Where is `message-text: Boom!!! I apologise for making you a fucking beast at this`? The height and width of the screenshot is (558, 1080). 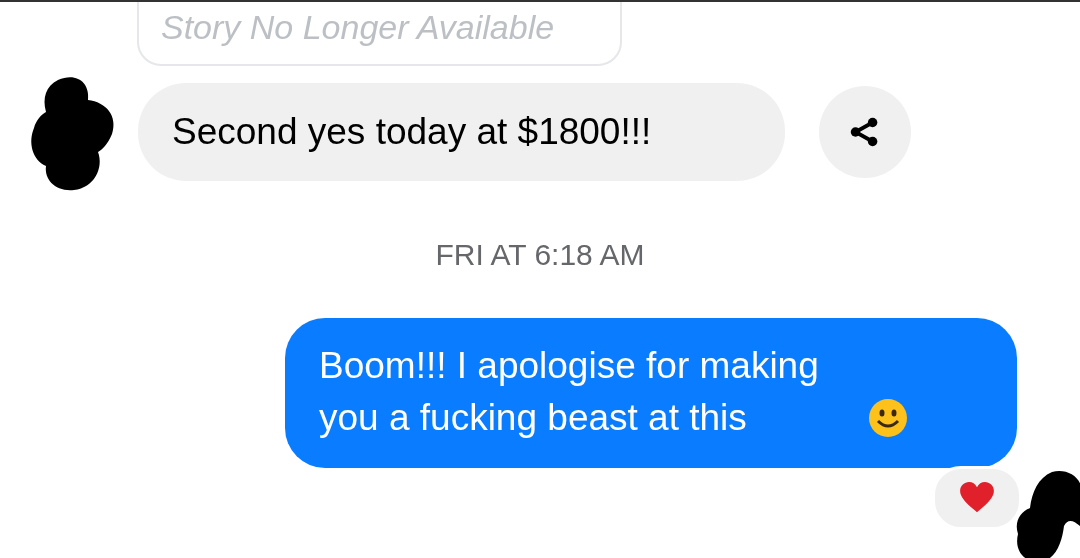
message-text: Boom!!! I apologise for making you a fucking beast at this is located at coordinates (569, 392).